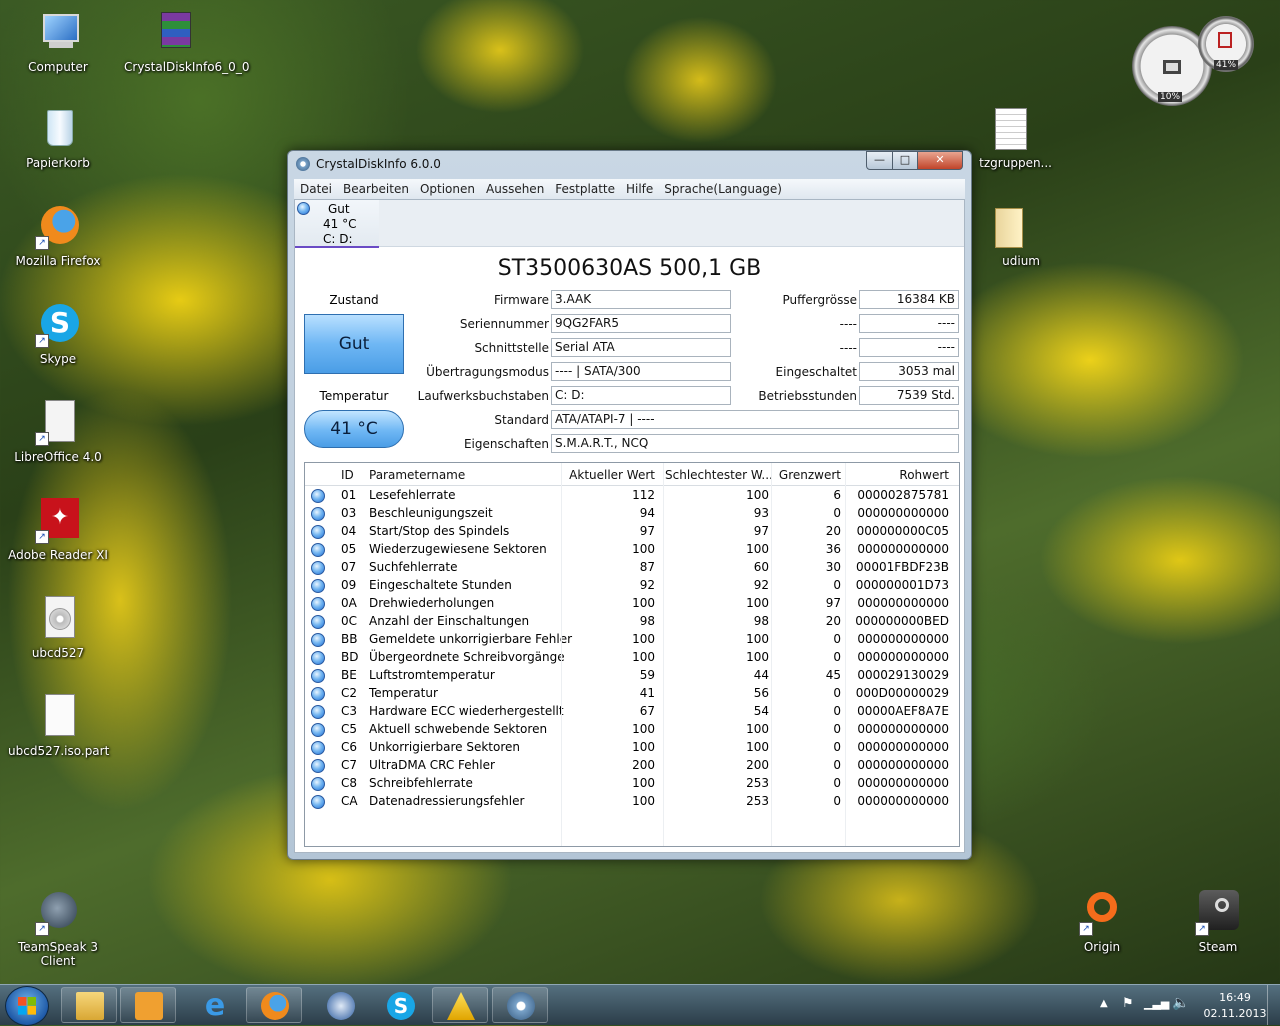 This screenshot has height=1026, width=1280. What do you see at coordinates (1235, 1013) in the screenshot?
I see `clock-date: 02.11.2013` at bounding box center [1235, 1013].